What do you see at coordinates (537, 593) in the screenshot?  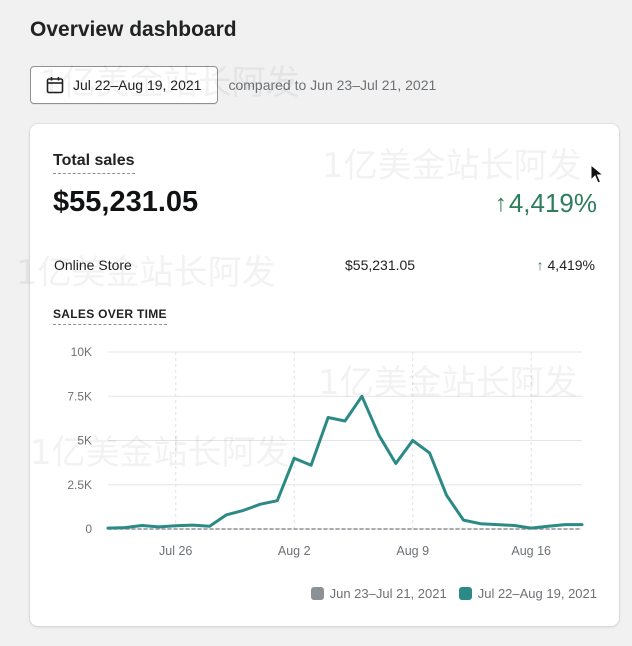 I see `legend-label-current: Jul 22–Aug 19, 2021` at bounding box center [537, 593].